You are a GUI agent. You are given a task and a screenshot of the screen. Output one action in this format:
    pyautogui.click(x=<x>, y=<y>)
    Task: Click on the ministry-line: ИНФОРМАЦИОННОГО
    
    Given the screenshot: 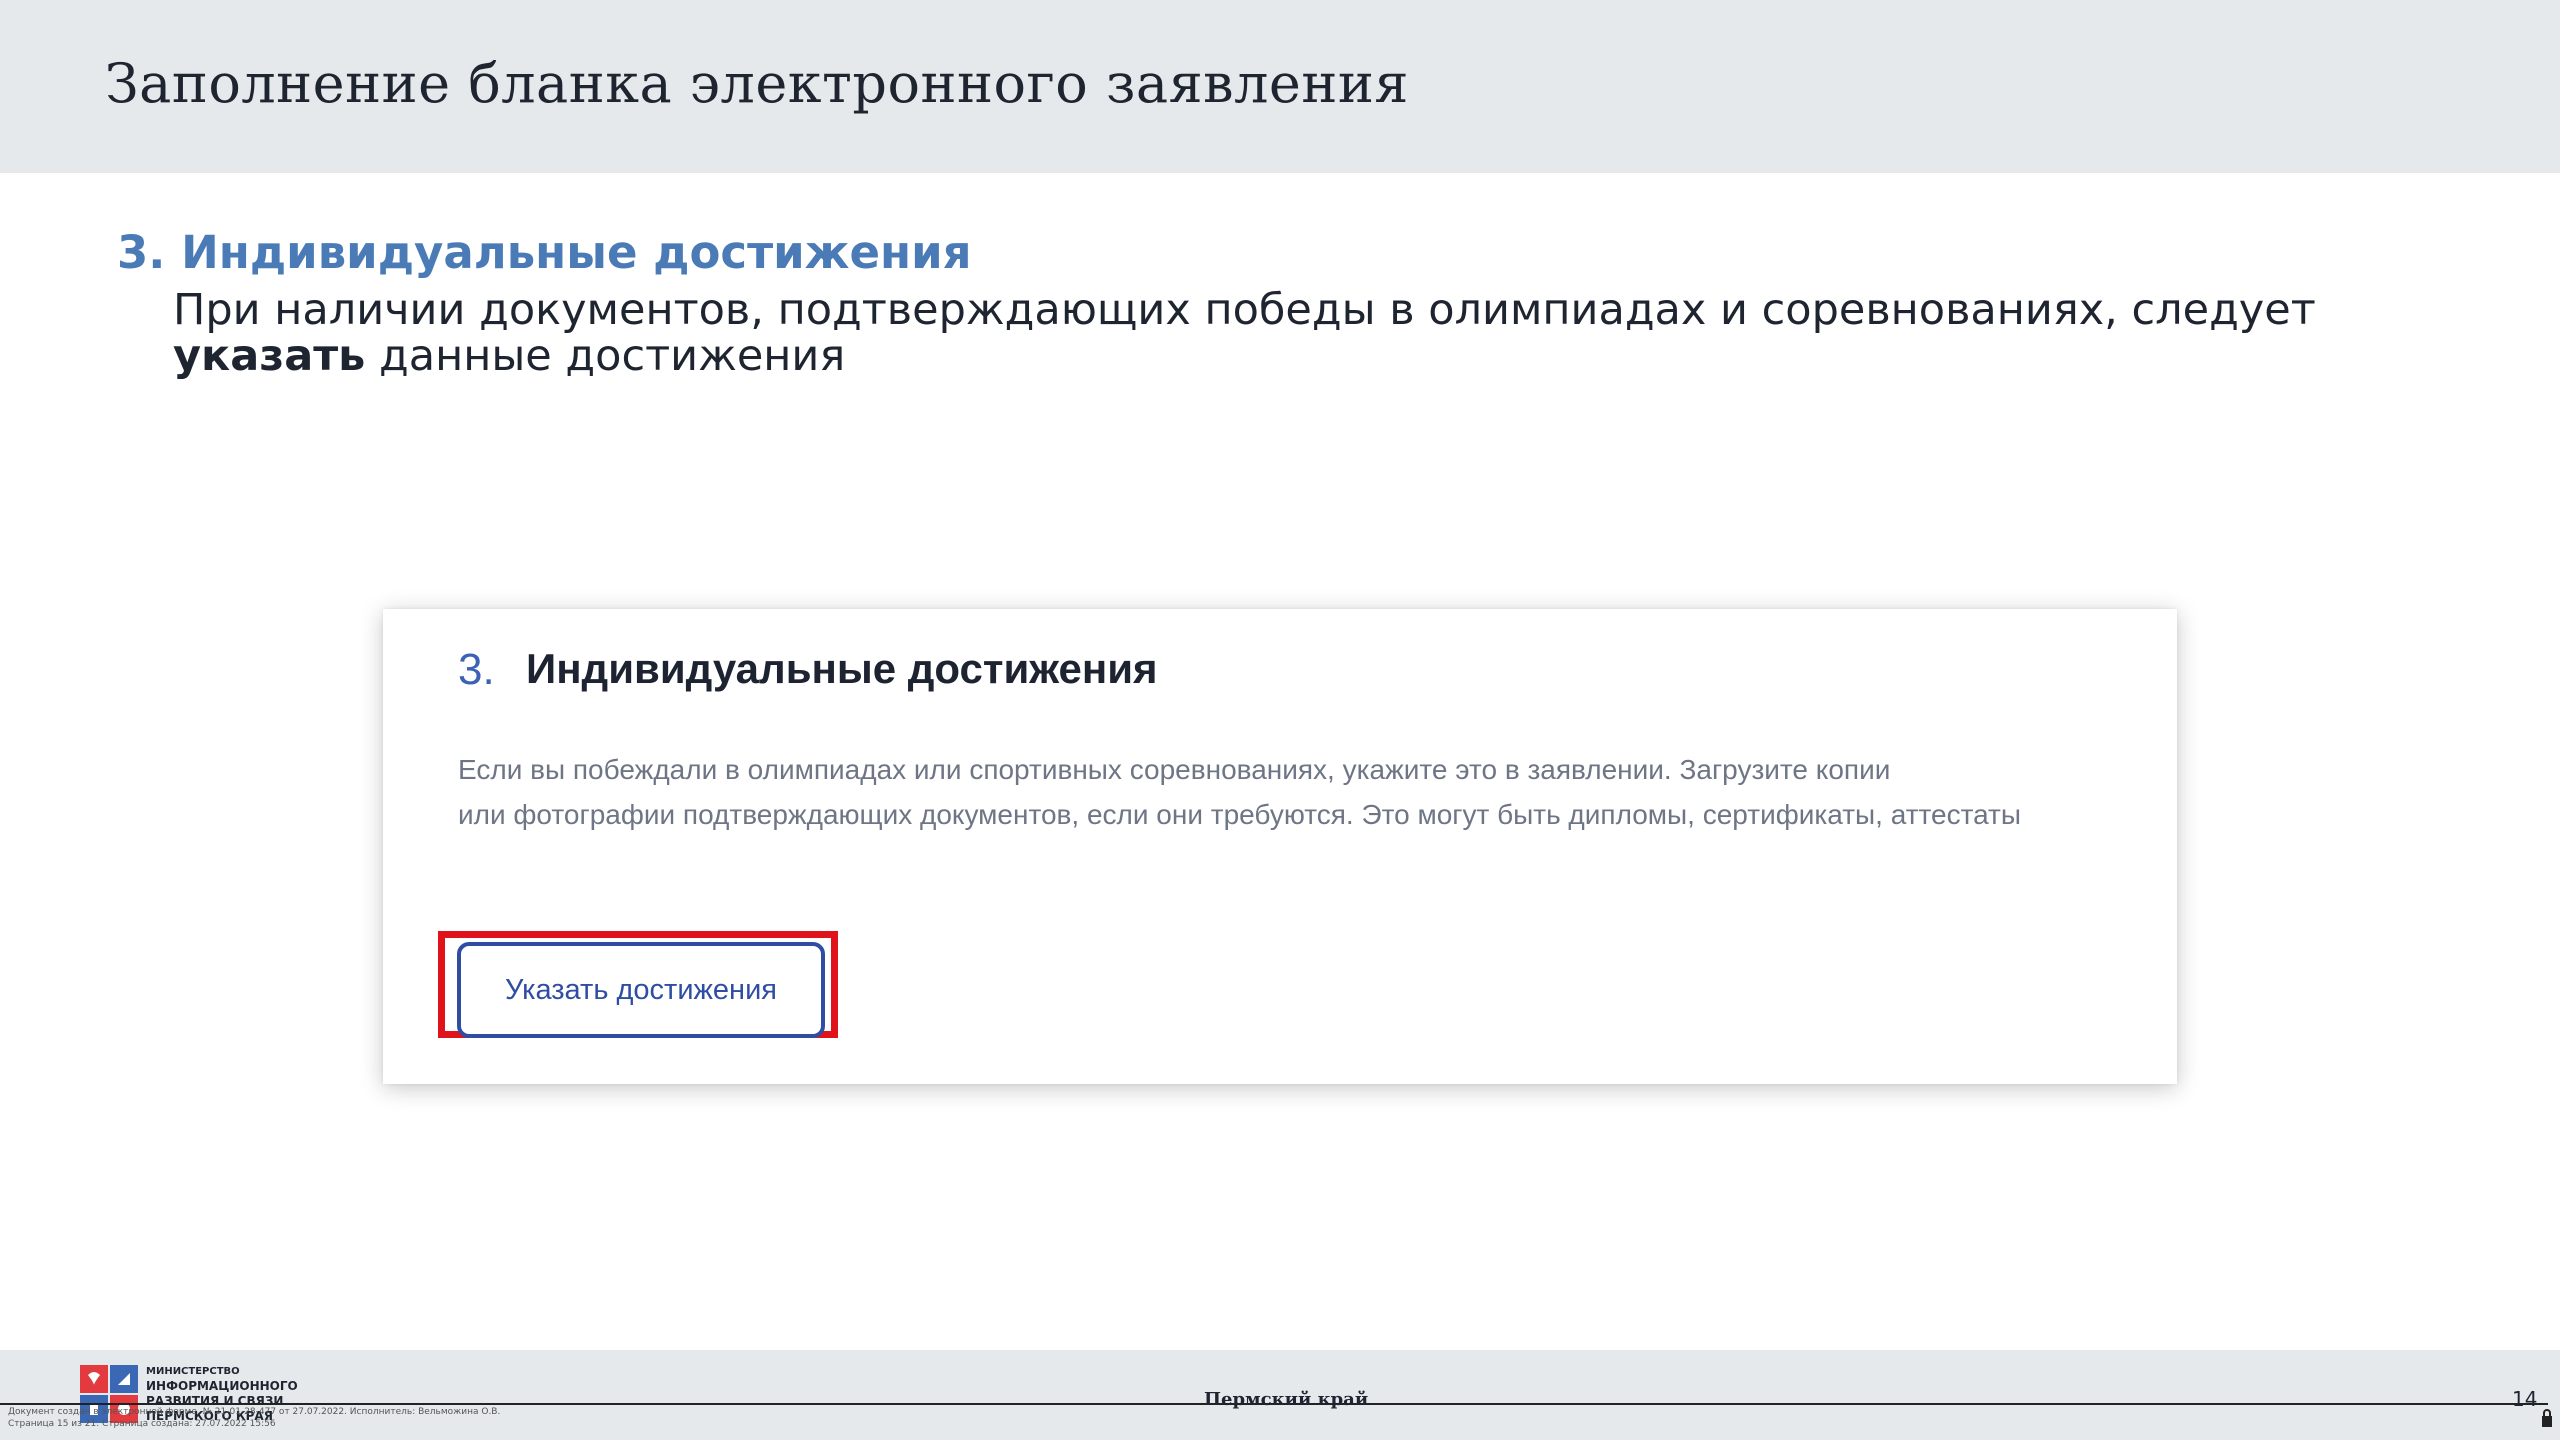 What is the action you would take?
    pyautogui.click(x=222, y=1386)
    